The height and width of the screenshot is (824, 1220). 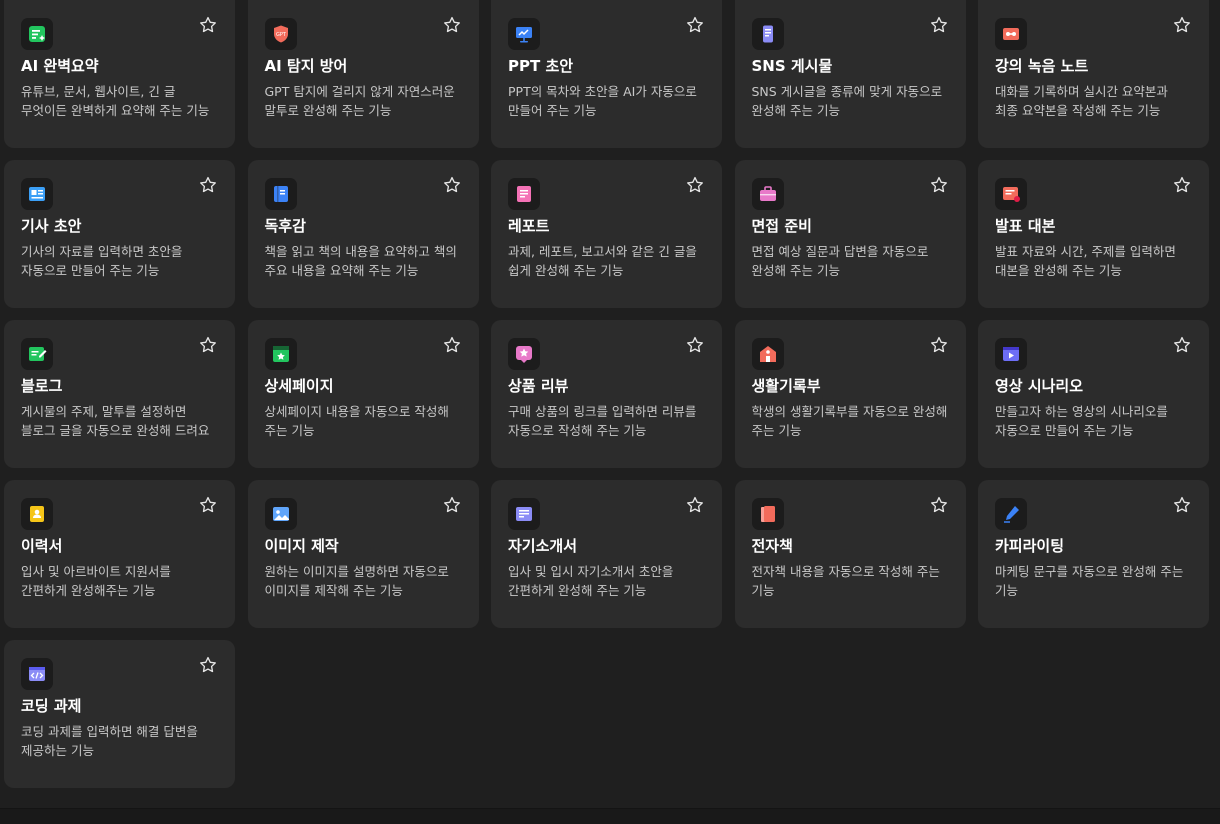 I want to click on feature-description: 전자책 내용을 자동으로 작성해 주는 기능, so click(x=845, y=581).